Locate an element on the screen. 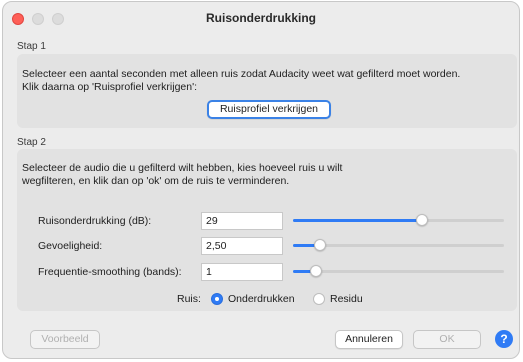 The height and width of the screenshot is (362, 523). noise-option-row: Ruis: Onderdrukken Residu is located at coordinates (261, 300).